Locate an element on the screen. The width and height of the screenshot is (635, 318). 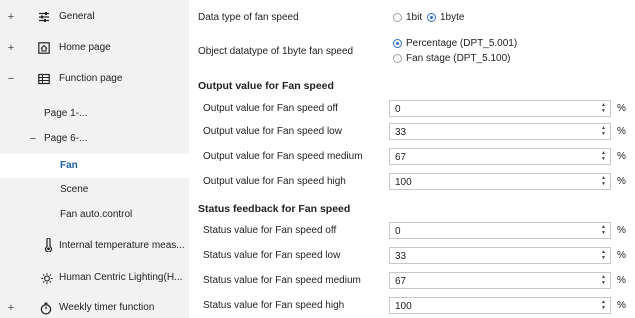
sidebar-item-label: Scene is located at coordinates (74, 189).